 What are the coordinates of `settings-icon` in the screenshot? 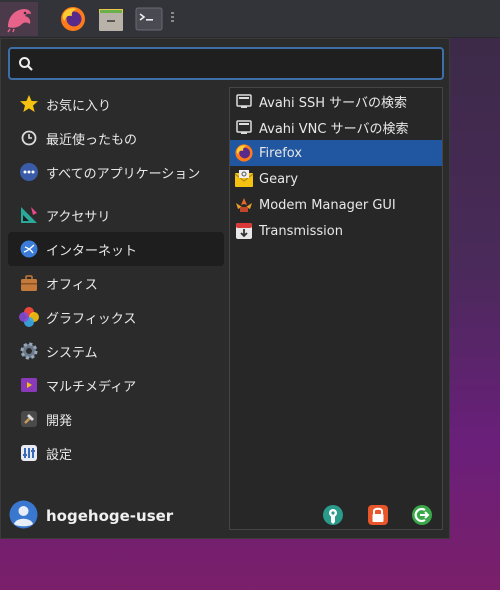 It's located at (29, 453).